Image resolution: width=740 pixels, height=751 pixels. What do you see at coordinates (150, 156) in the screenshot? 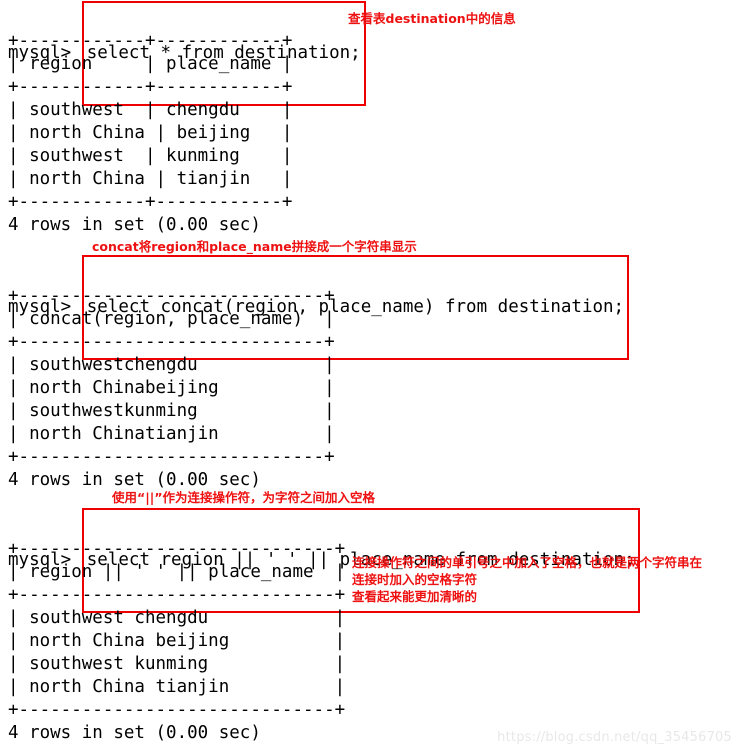
I see `table1-row-3: | southwest | kunming |` at bounding box center [150, 156].